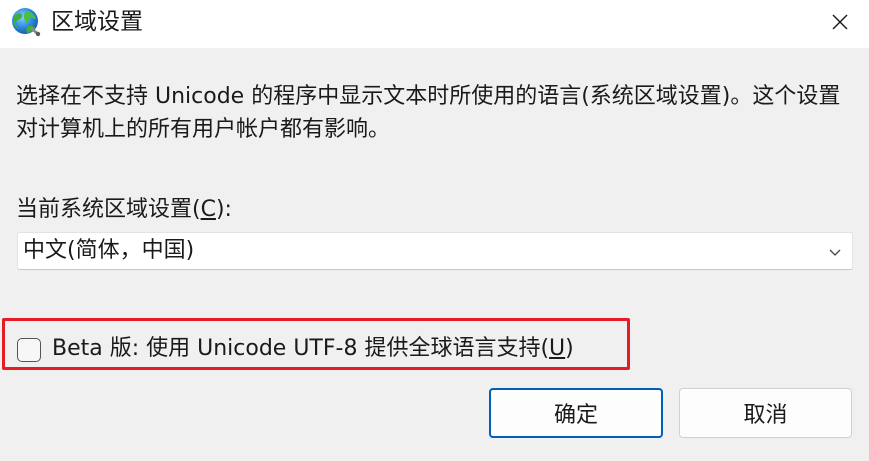 This screenshot has height=461, width=869. I want to click on window-title: 区域设置, so click(97, 22).